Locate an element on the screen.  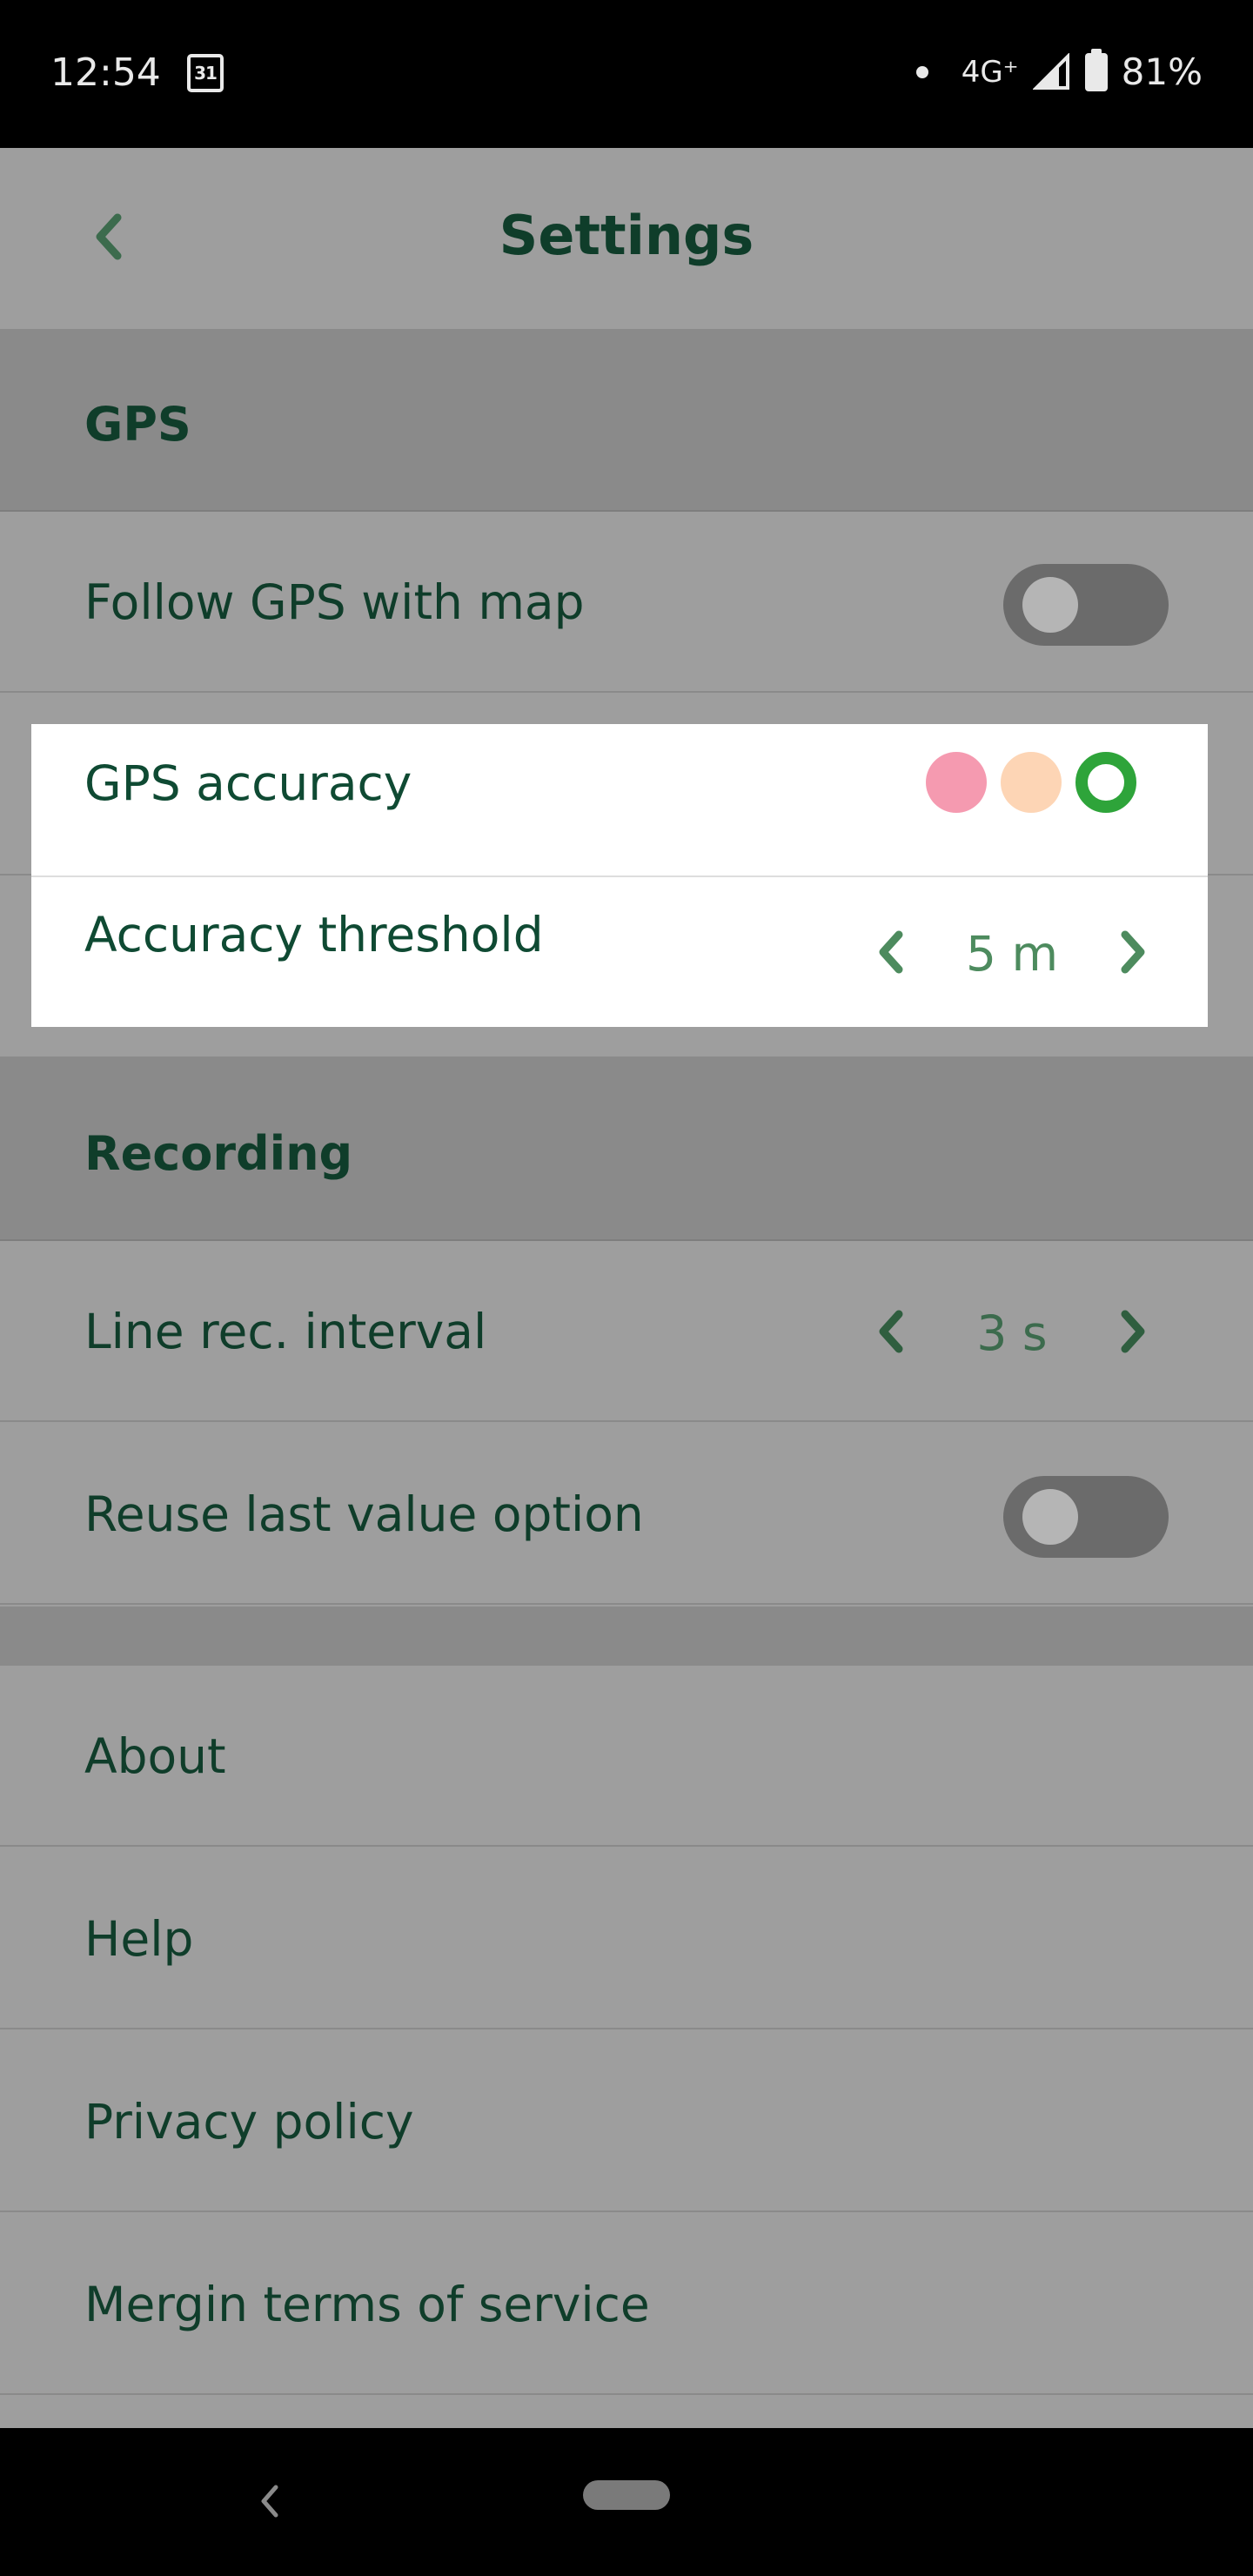
battery-icon is located at coordinates (1096, 69).